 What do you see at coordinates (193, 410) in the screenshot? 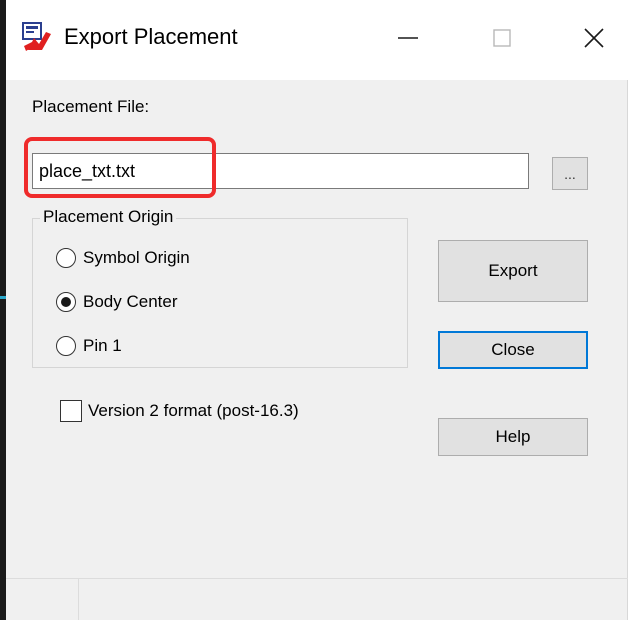
I see `version-2-format-label: Version 2 format (post-16.3)` at bounding box center [193, 410].